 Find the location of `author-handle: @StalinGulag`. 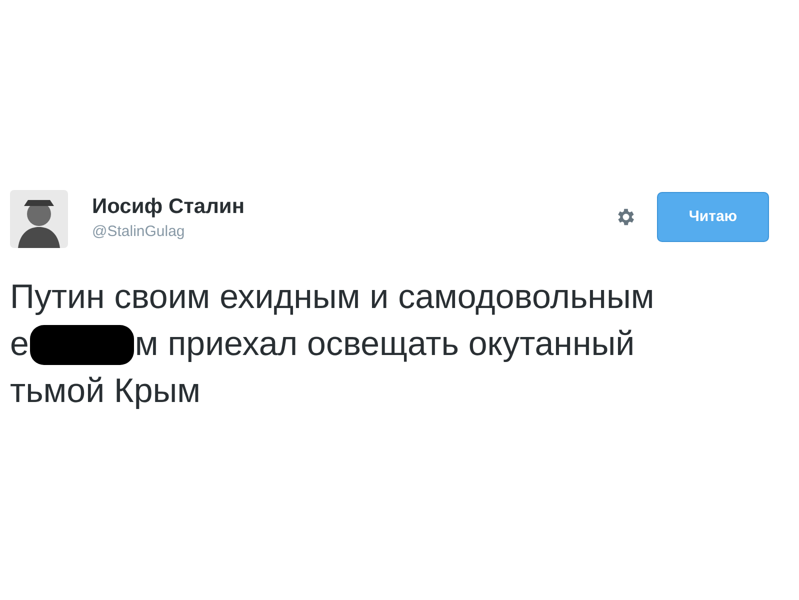

author-handle: @StalinGulag is located at coordinates (139, 232).